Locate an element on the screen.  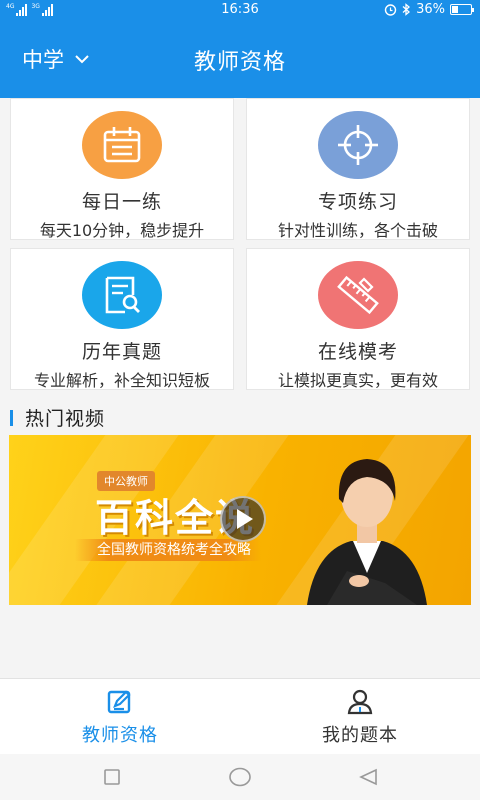
circle-icon is located at coordinates (240, 777).